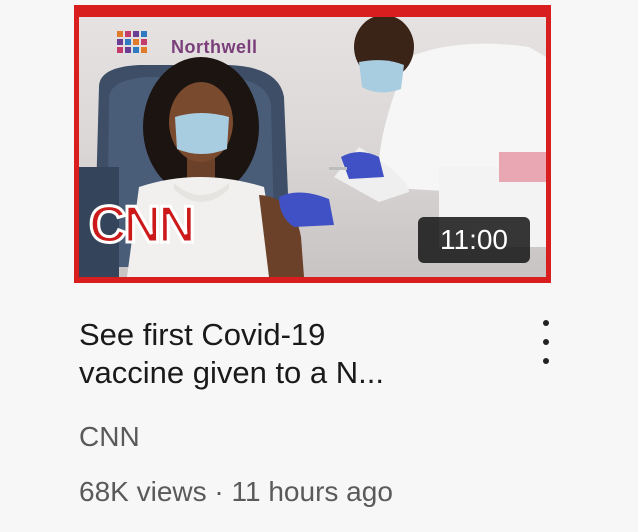  What do you see at coordinates (312, 491) in the screenshot?
I see `upload-age: 11 hours ago` at bounding box center [312, 491].